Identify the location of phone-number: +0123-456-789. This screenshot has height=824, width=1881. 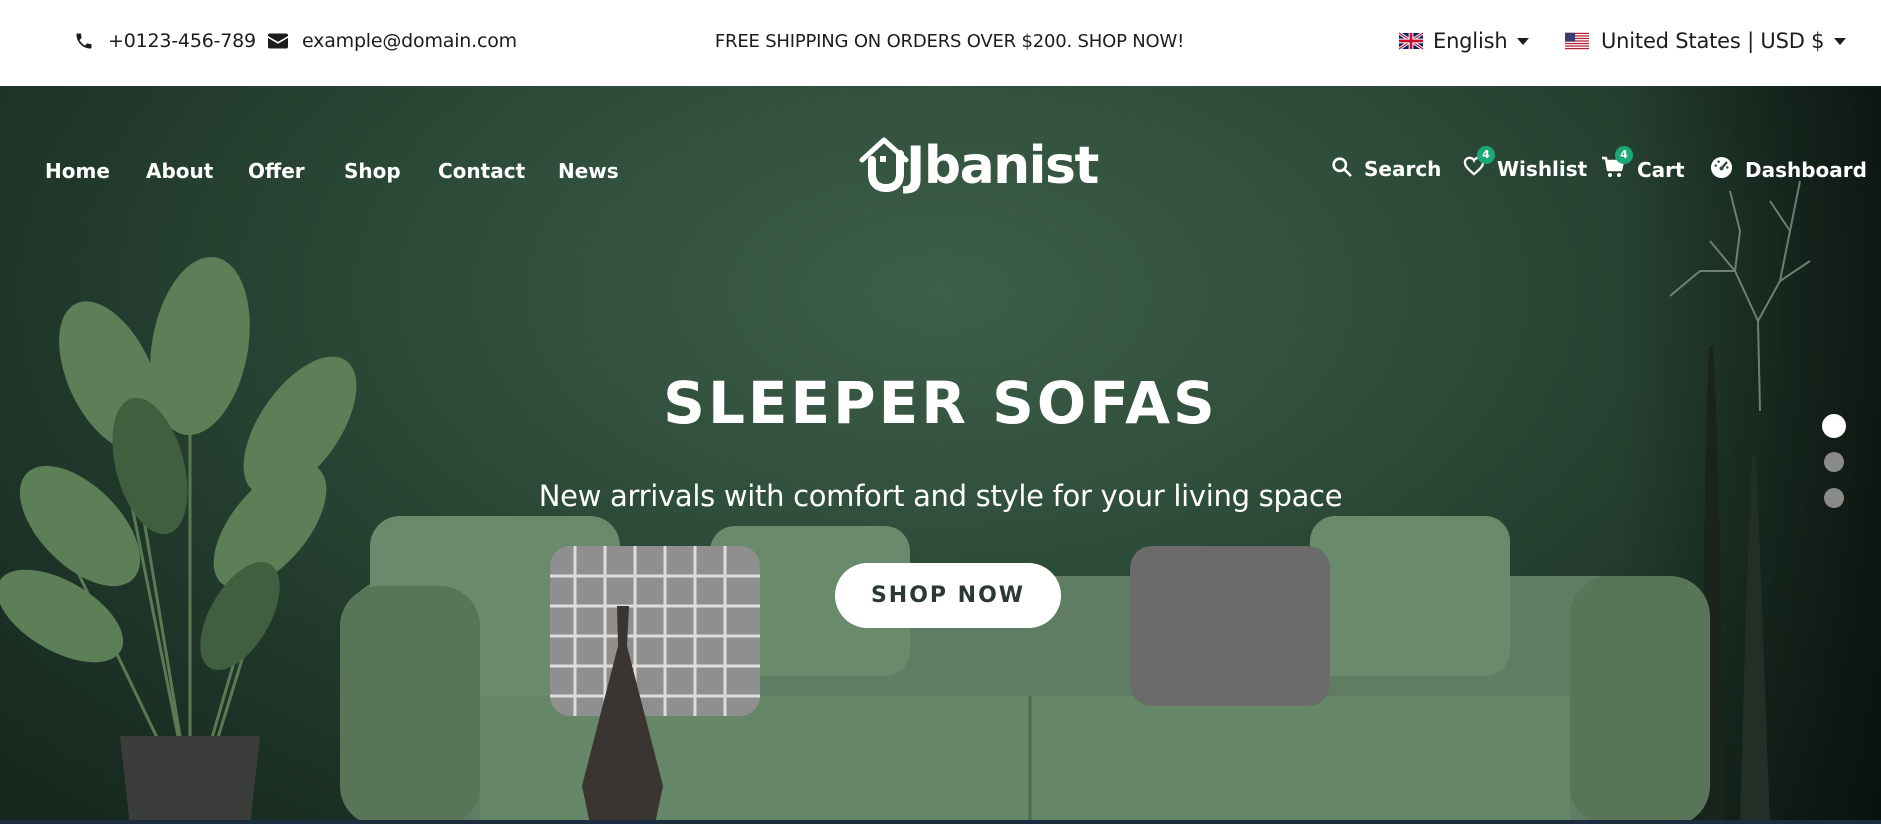
(182, 41).